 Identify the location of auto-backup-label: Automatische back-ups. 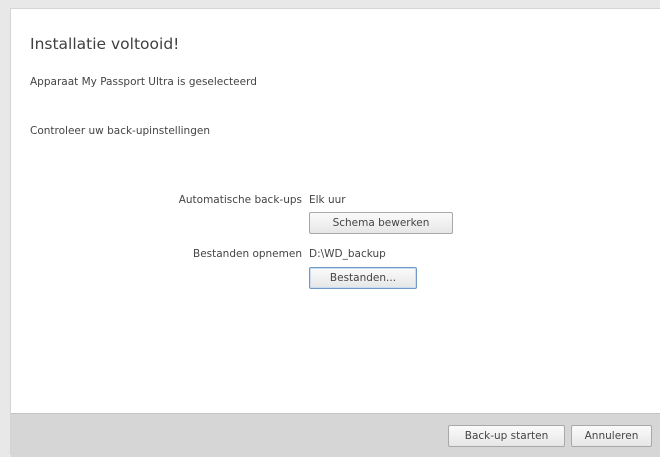
(240, 200).